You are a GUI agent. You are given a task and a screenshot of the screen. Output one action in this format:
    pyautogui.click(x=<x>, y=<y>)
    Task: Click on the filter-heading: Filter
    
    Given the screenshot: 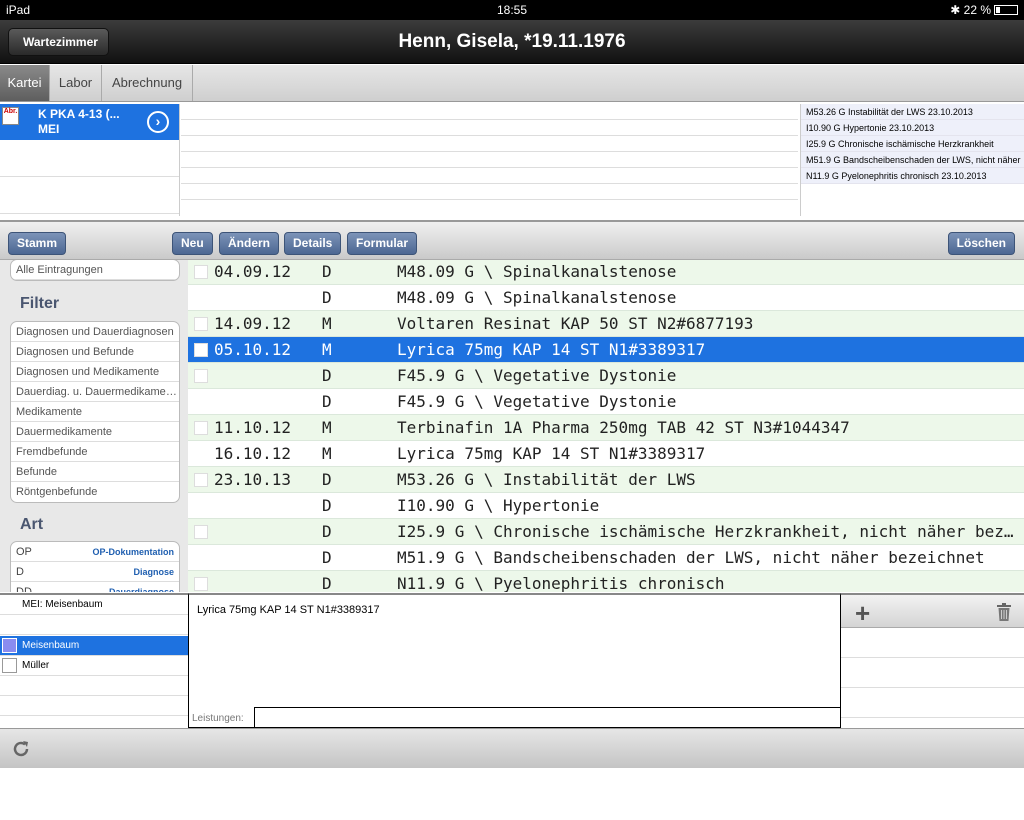 What is the action you would take?
    pyautogui.click(x=40, y=303)
    